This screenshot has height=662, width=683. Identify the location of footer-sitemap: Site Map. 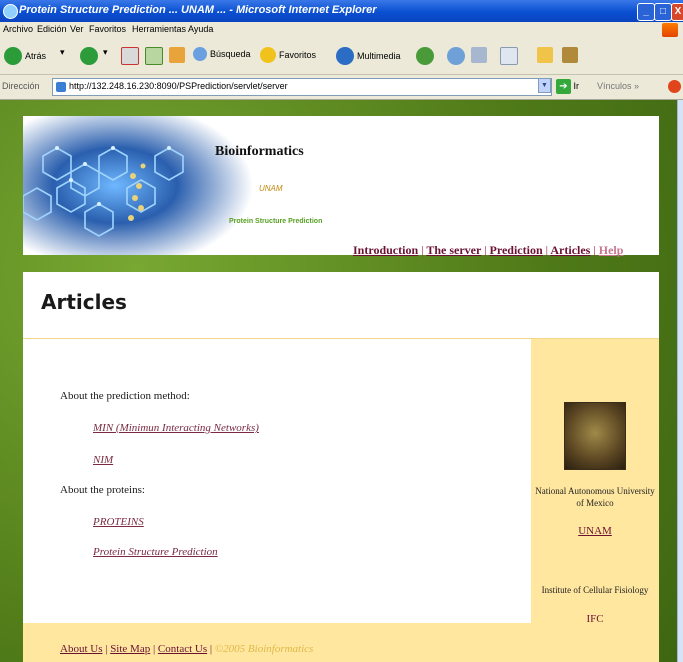
(130, 649).